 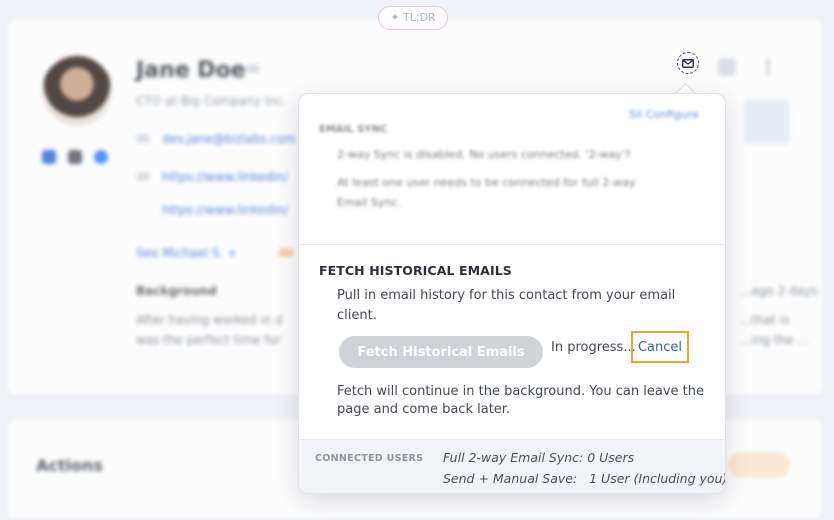 What do you see at coordinates (209, 320) in the screenshot?
I see `background-text-1: After having worked in d` at bounding box center [209, 320].